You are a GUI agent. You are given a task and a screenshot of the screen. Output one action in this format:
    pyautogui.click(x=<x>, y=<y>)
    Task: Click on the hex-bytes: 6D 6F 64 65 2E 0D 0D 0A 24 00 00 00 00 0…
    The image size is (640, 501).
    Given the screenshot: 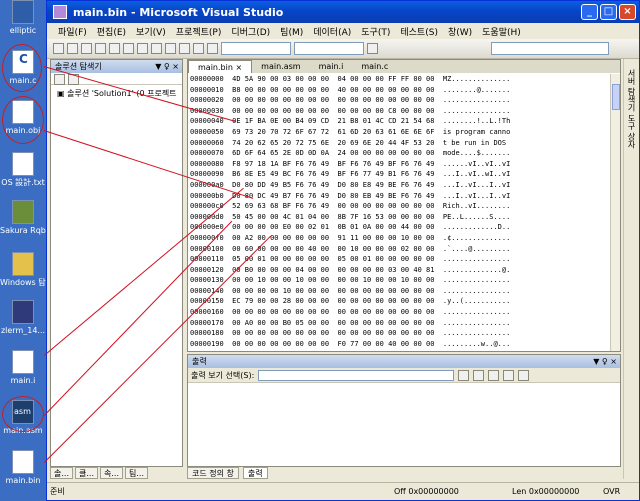 What is the action you would take?
    pyautogui.click(x=329, y=153)
    